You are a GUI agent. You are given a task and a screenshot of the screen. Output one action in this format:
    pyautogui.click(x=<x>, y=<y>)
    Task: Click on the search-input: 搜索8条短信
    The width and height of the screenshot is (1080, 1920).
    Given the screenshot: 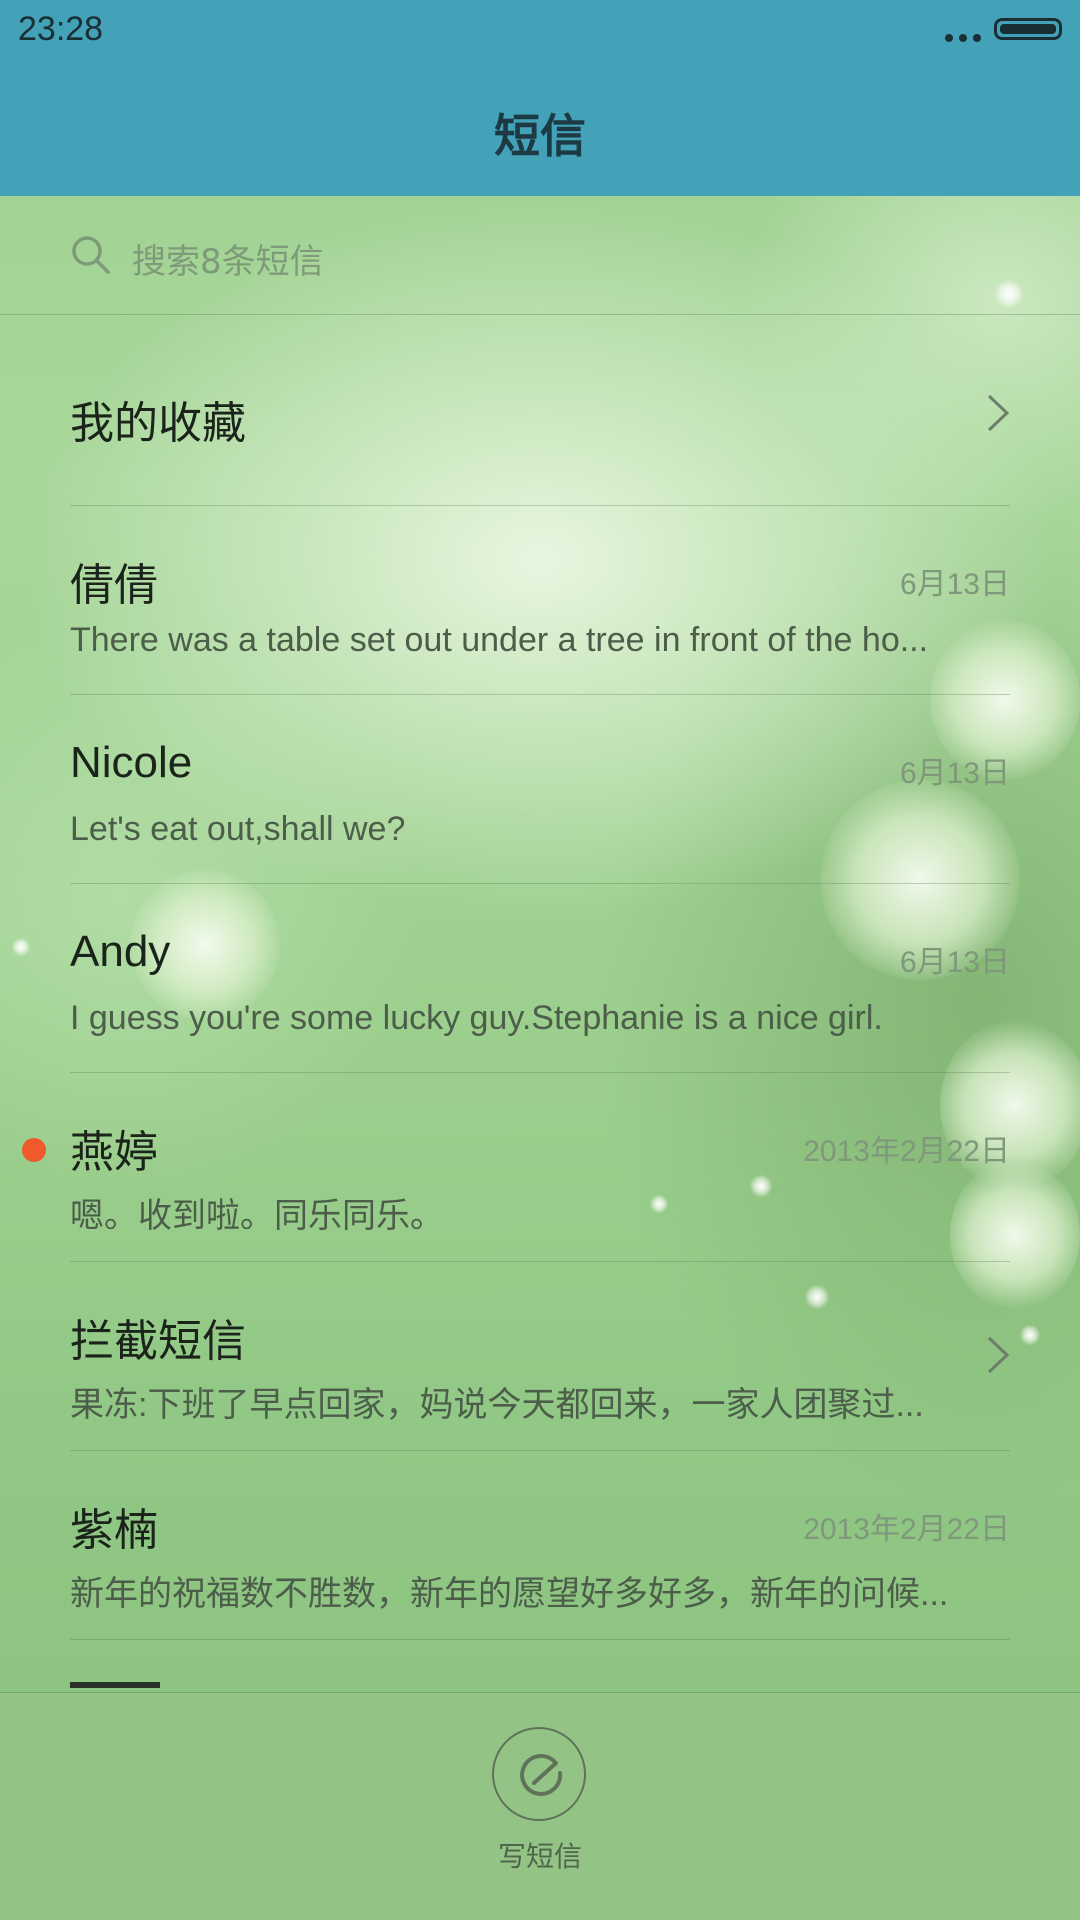 What is the action you would take?
    pyautogui.click(x=228, y=258)
    